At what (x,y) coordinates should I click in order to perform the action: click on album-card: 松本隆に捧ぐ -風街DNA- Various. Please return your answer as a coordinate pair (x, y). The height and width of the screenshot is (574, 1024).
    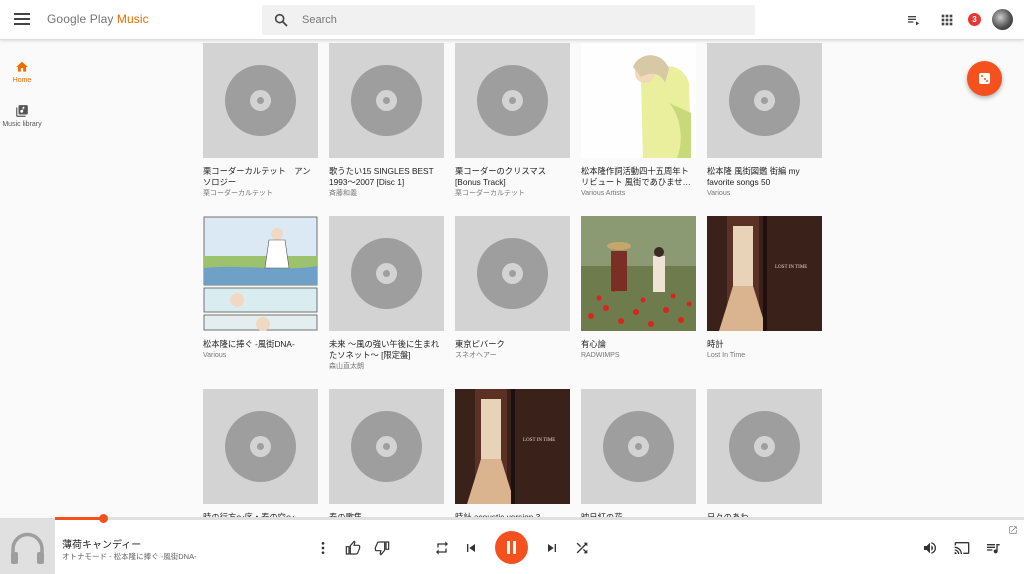
    Looking at the image, I should click on (260, 288).